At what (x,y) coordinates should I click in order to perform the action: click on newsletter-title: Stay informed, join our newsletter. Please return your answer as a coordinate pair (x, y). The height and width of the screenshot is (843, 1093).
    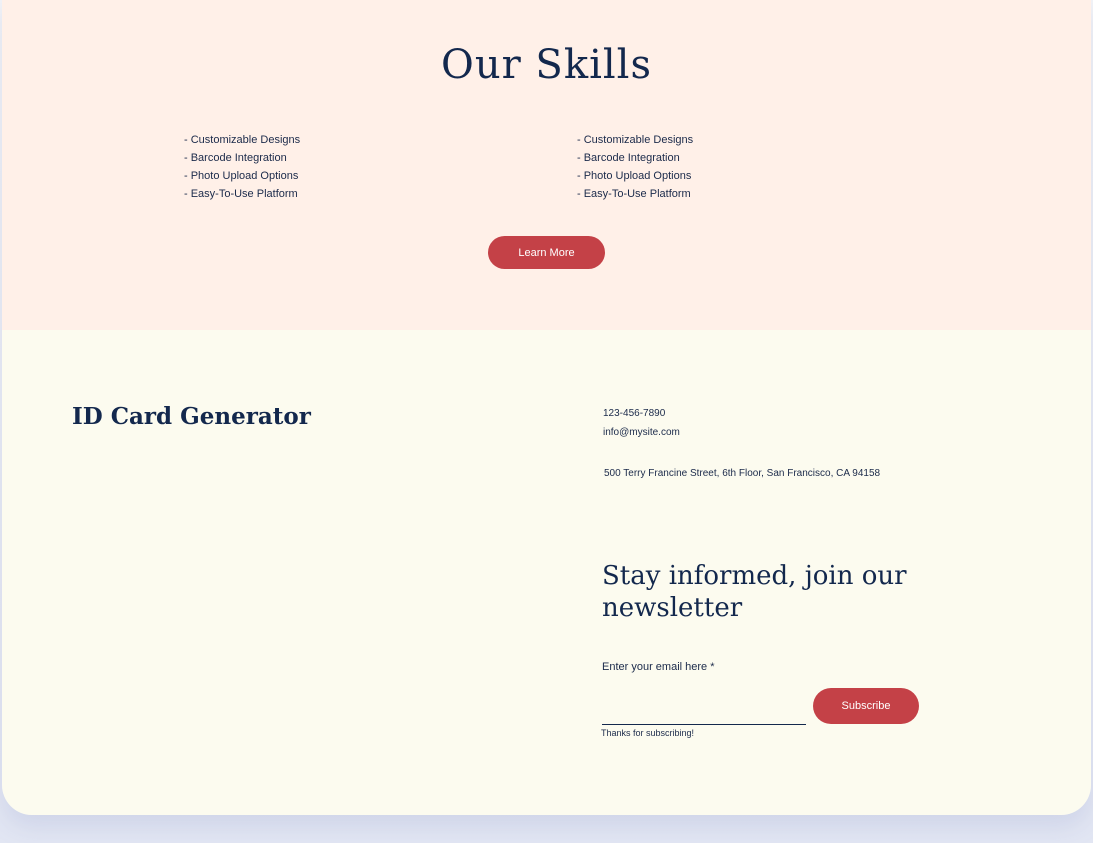
    Looking at the image, I should click on (754, 592).